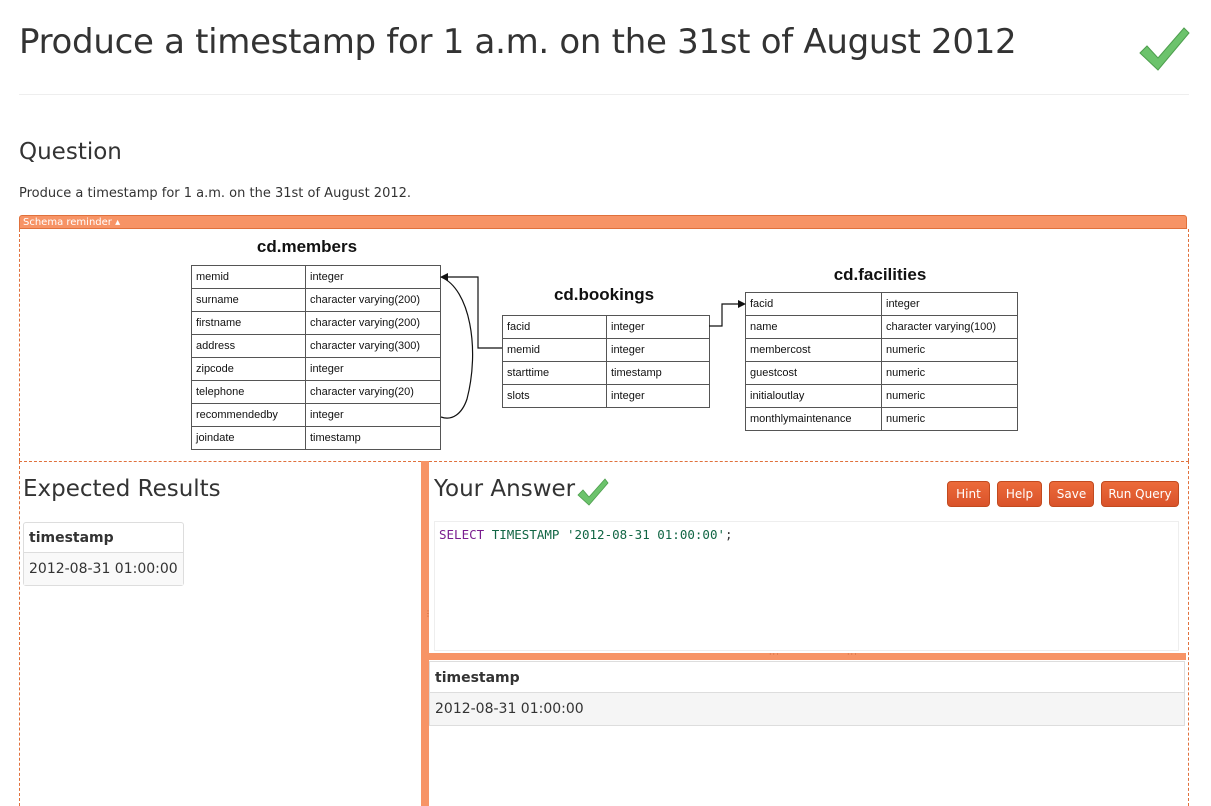  What do you see at coordinates (122, 489) in the screenshot?
I see `expected-results-heading: Expected Results` at bounding box center [122, 489].